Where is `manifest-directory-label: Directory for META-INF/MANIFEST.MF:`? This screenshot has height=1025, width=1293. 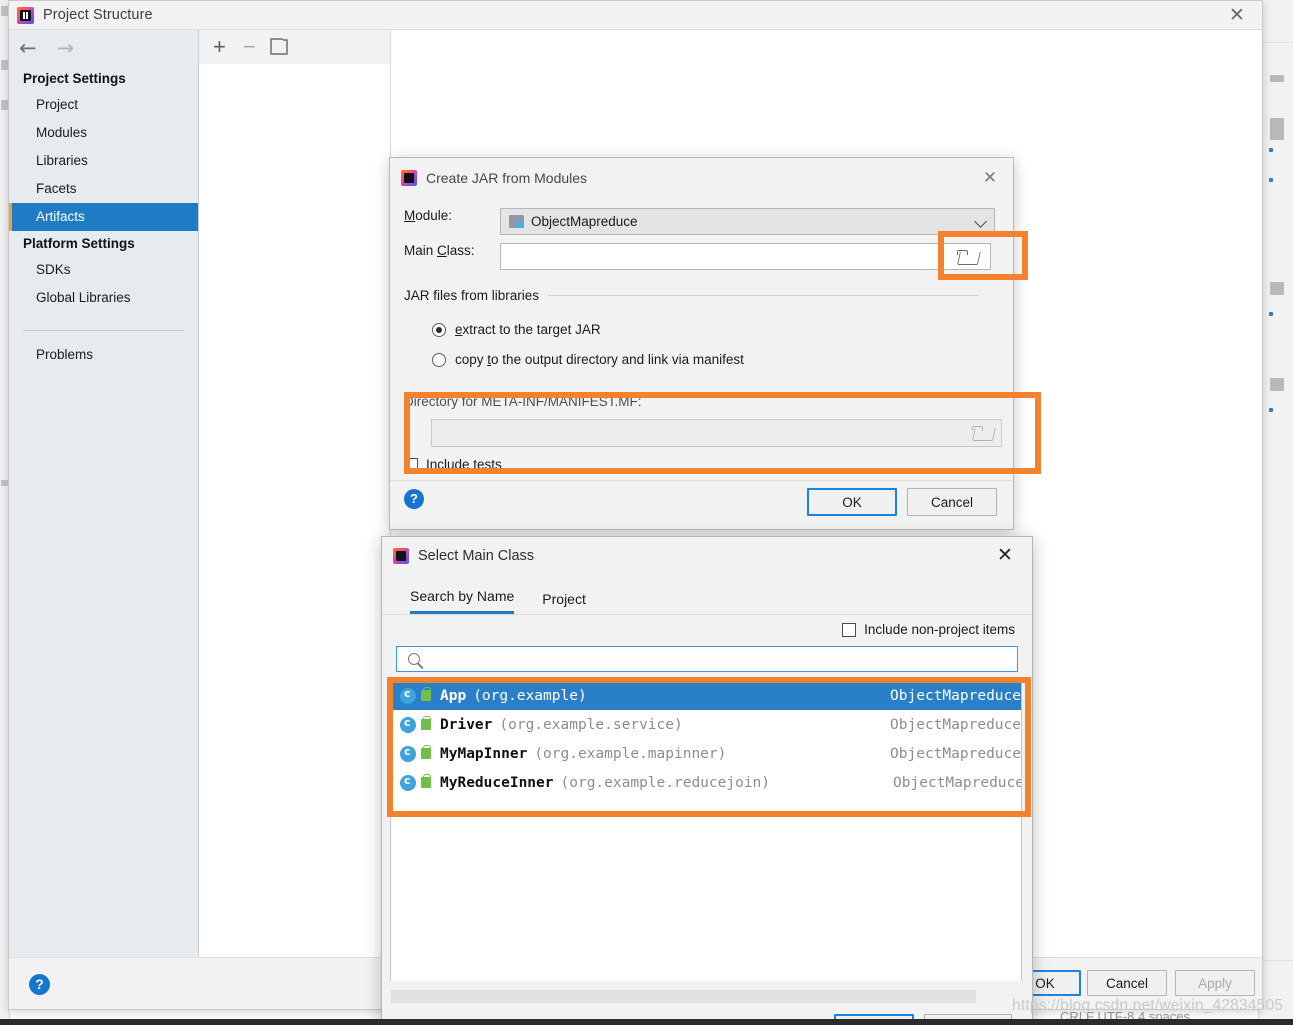 manifest-directory-label: Directory for META-INF/MANIFEST.MF: is located at coordinates (523, 401).